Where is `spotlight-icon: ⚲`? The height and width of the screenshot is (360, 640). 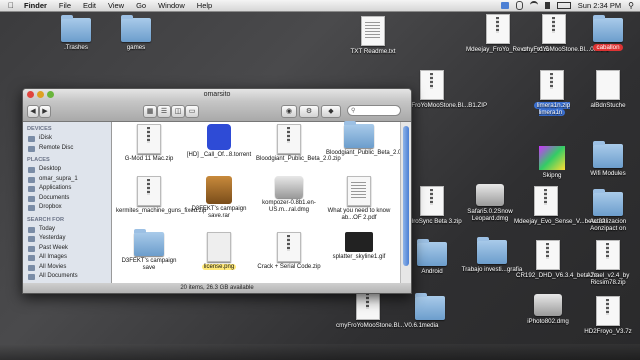 spotlight-icon: ⚲ is located at coordinates (631, 5).